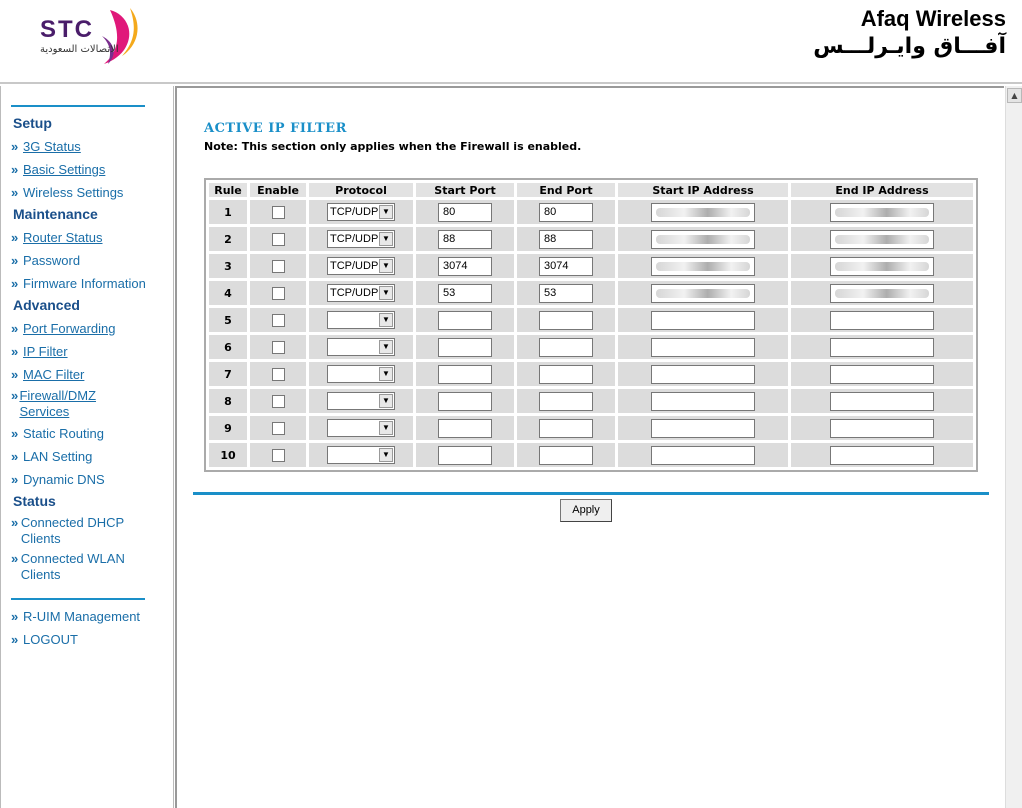 Image resolution: width=1022 pixels, height=808 pixels. I want to click on sidebar-item-firmware-information: » Firmware Information, so click(78, 284).